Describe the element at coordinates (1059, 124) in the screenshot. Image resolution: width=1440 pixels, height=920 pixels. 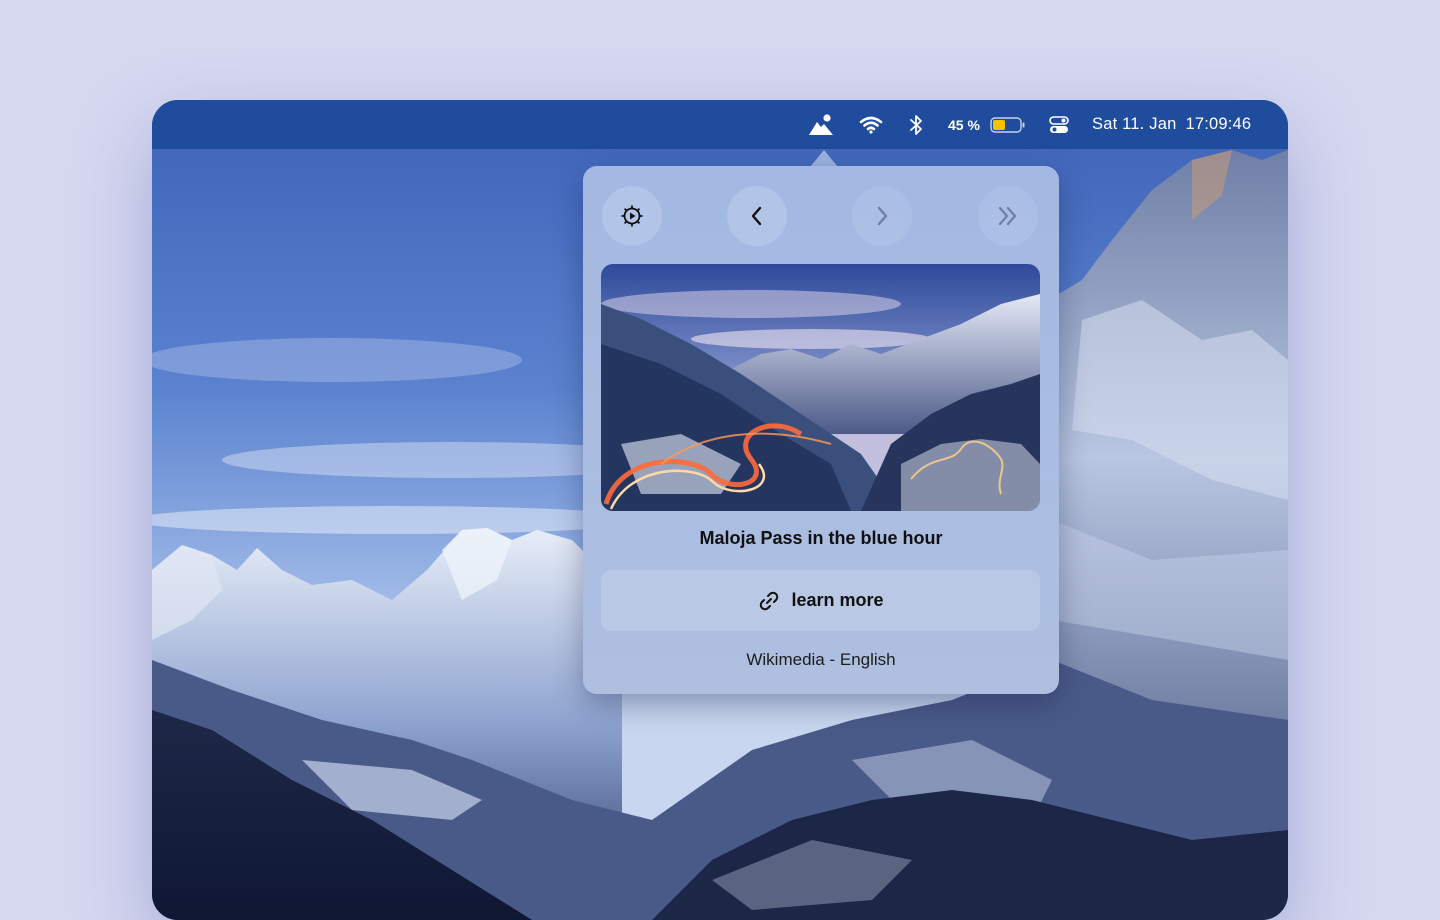
I see `control-center-icon` at that location.